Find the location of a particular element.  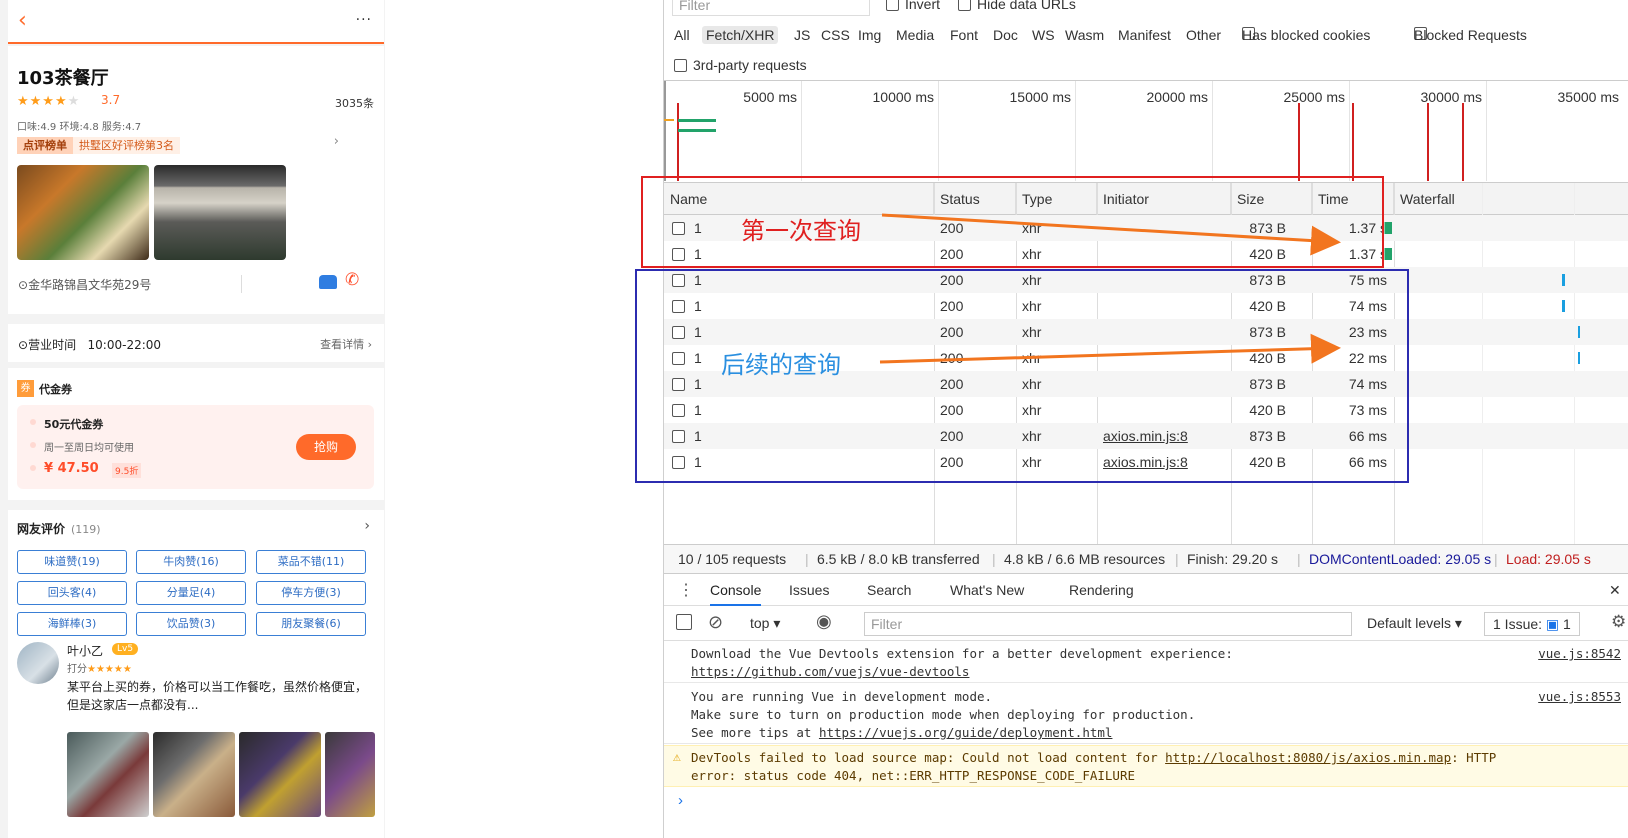

arrow-first-query is located at coordinates (1111, 234).